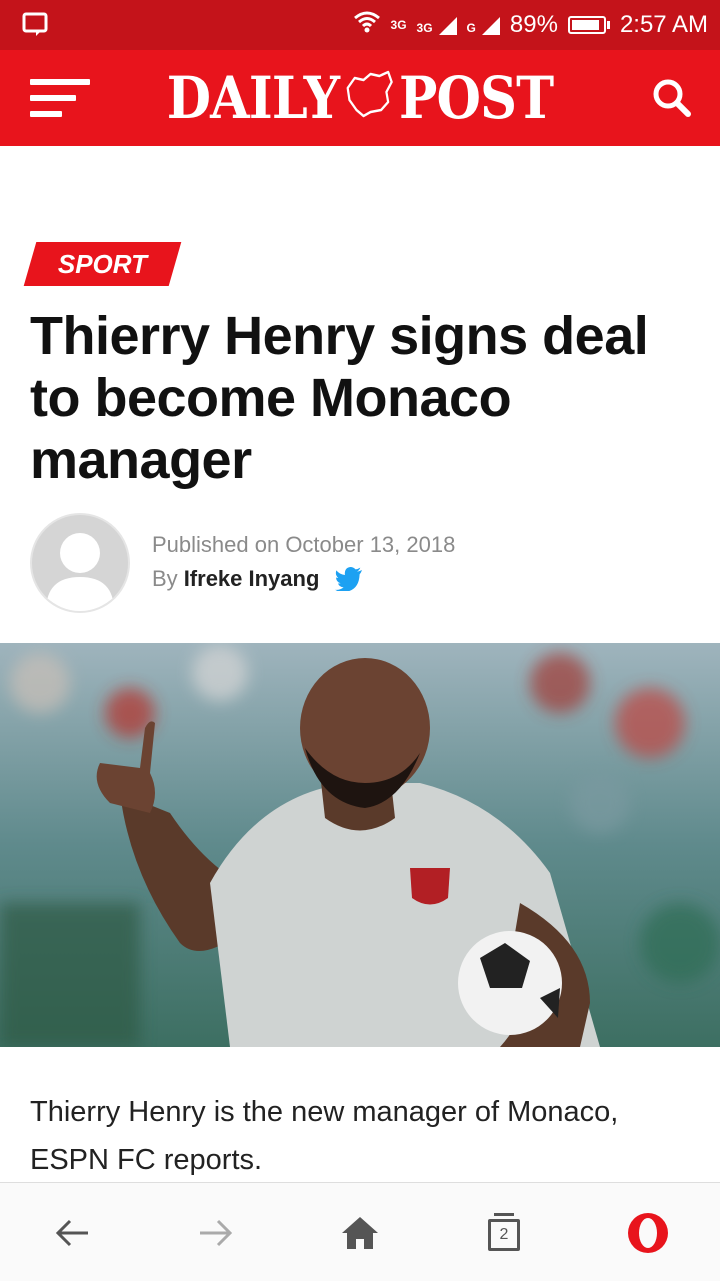  Describe the element at coordinates (483, 25) in the screenshot. I see `signal-icon: G` at that location.